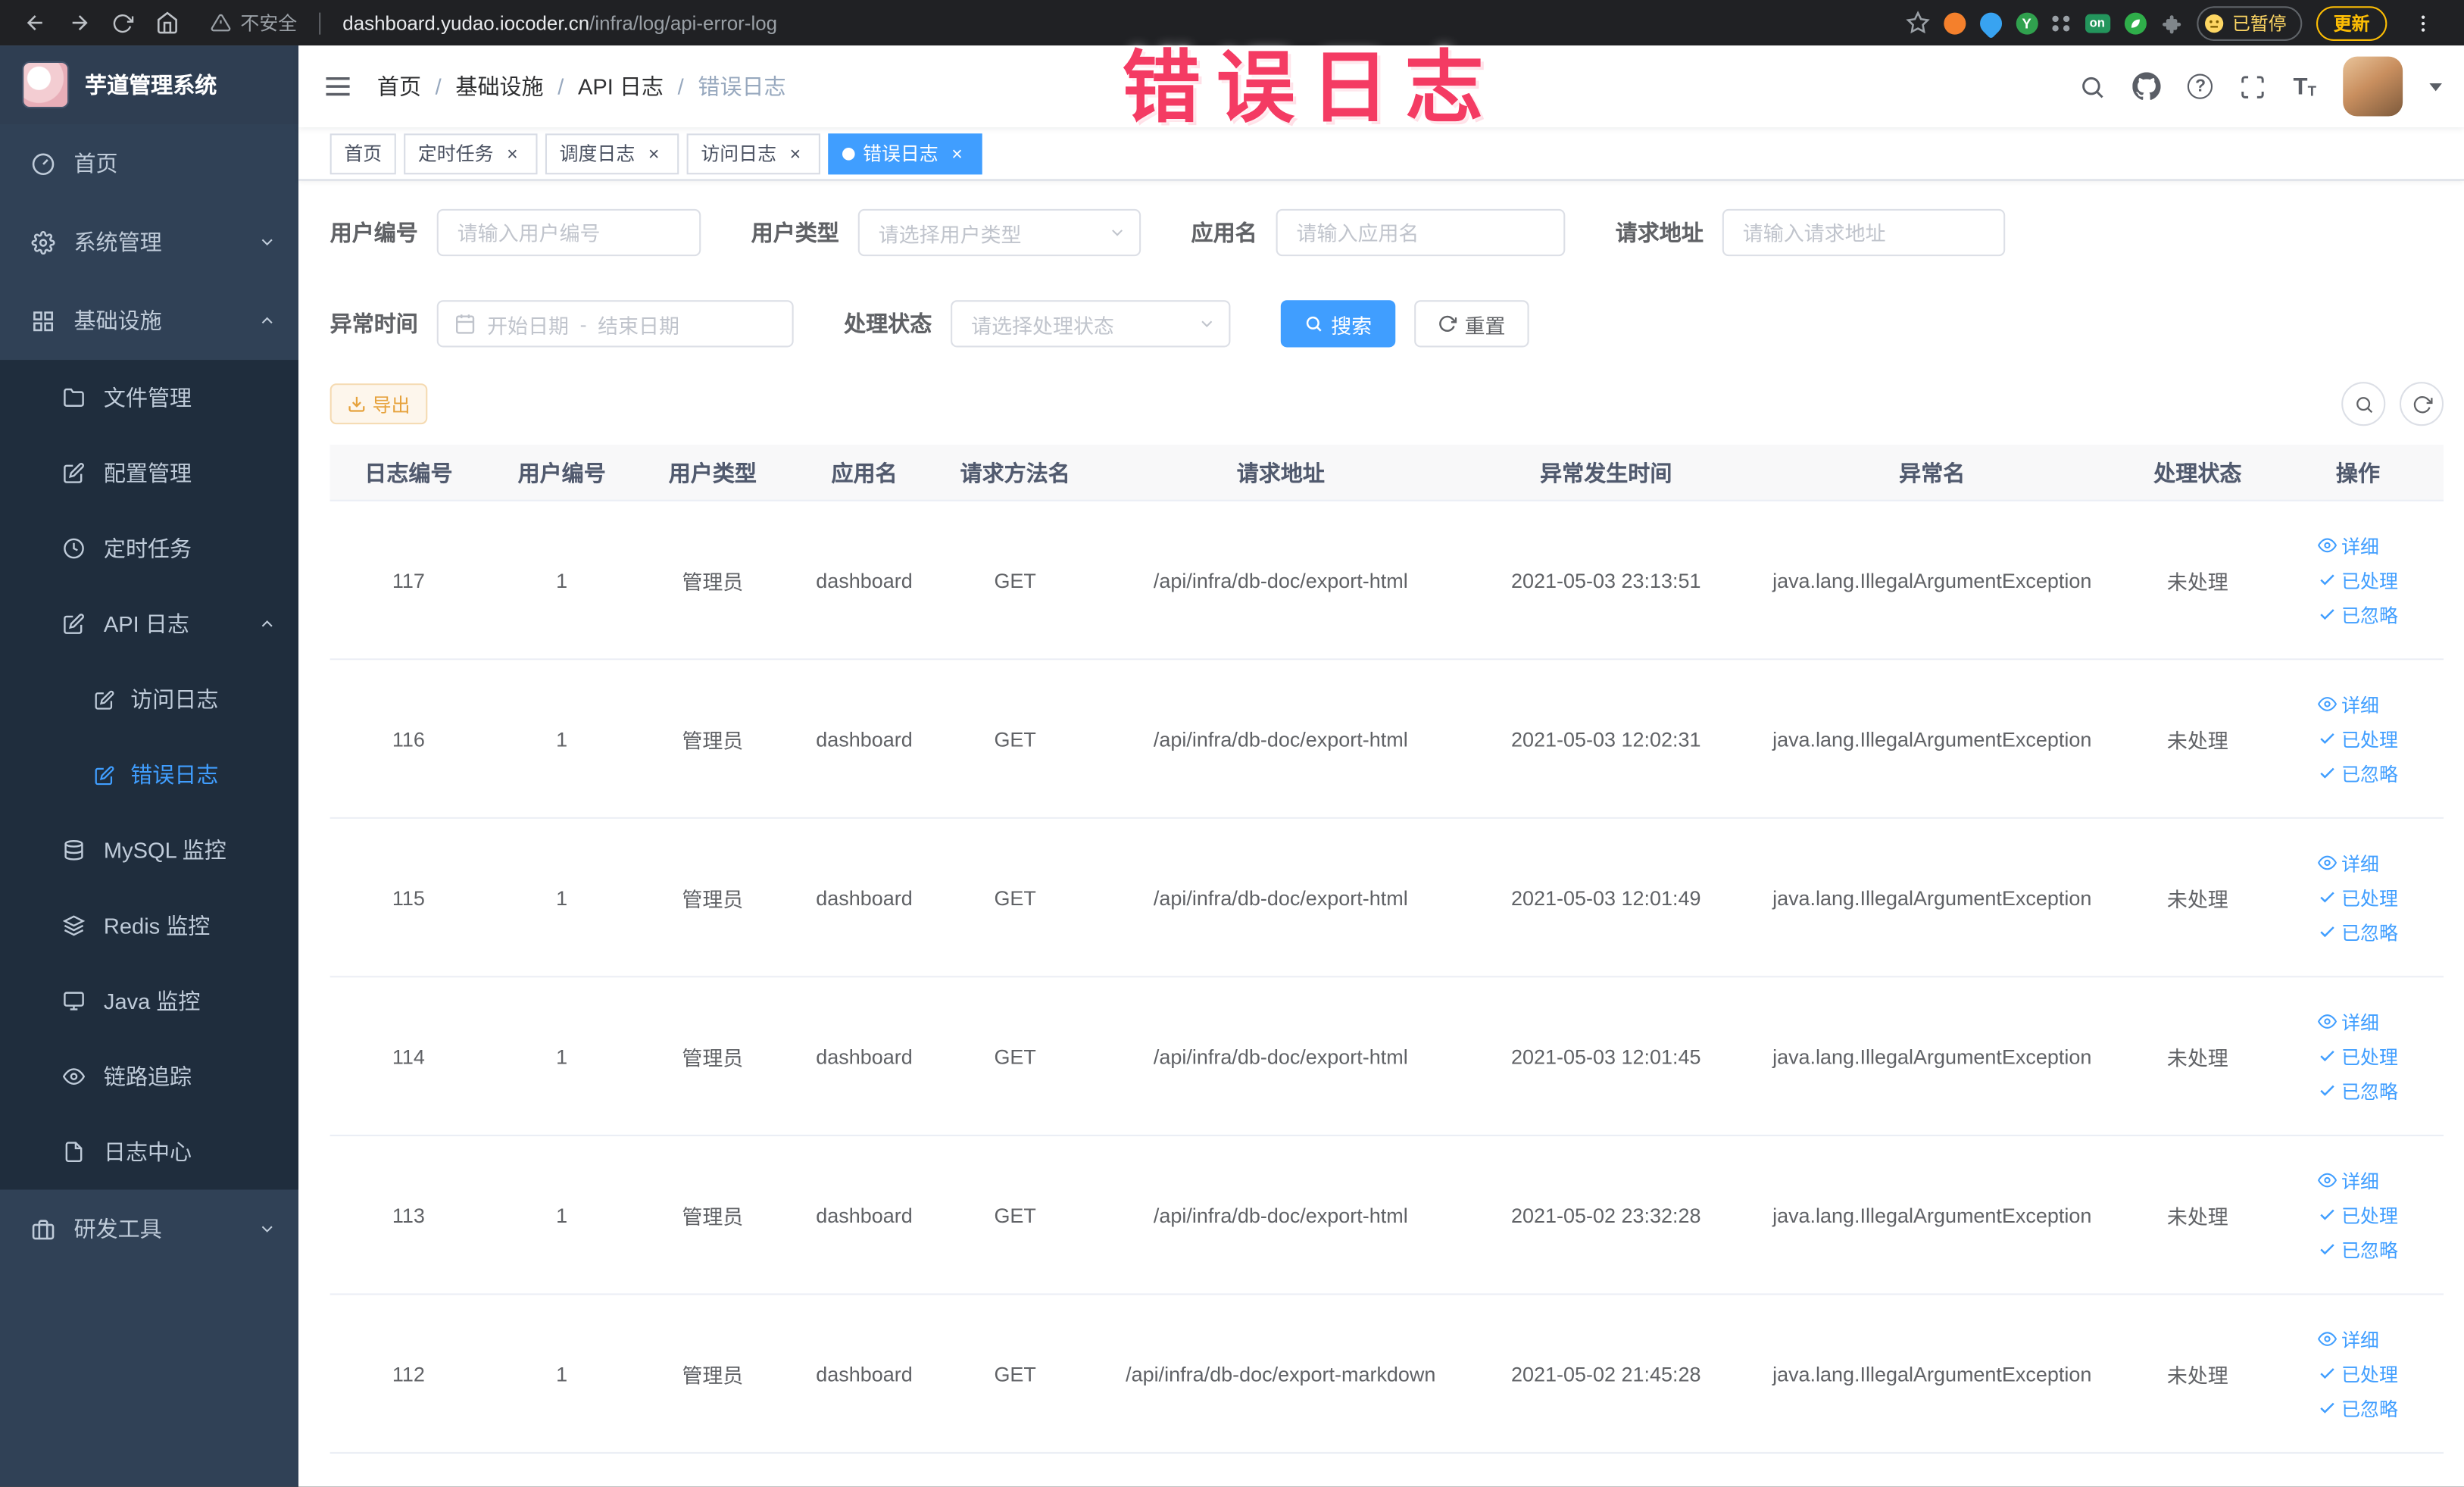 This screenshot has width=2464, height=1487. I want to click on refresh-table-button, so click(2421, 404).